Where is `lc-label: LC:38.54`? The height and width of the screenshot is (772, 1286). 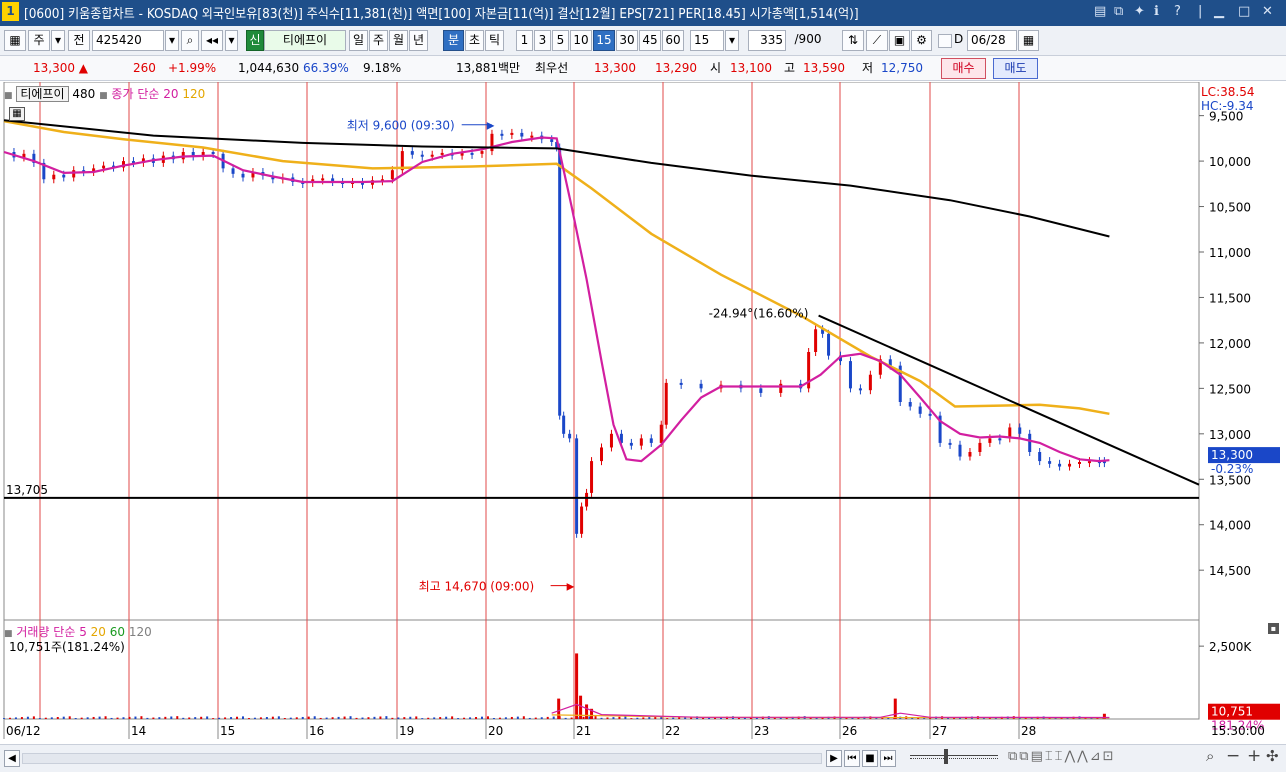 lc-label: LC:38.54 is located at coordinates (1228, 92).